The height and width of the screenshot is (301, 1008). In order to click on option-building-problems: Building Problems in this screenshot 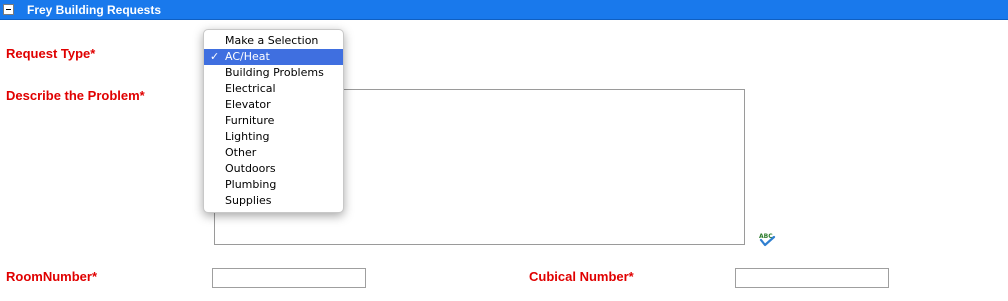, I will do `click(273, 73)`.